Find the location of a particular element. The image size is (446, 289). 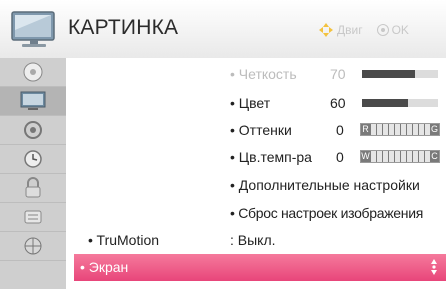

setting-row-advanced: • Дополнительные настройки is located at coordinates (256, 185).